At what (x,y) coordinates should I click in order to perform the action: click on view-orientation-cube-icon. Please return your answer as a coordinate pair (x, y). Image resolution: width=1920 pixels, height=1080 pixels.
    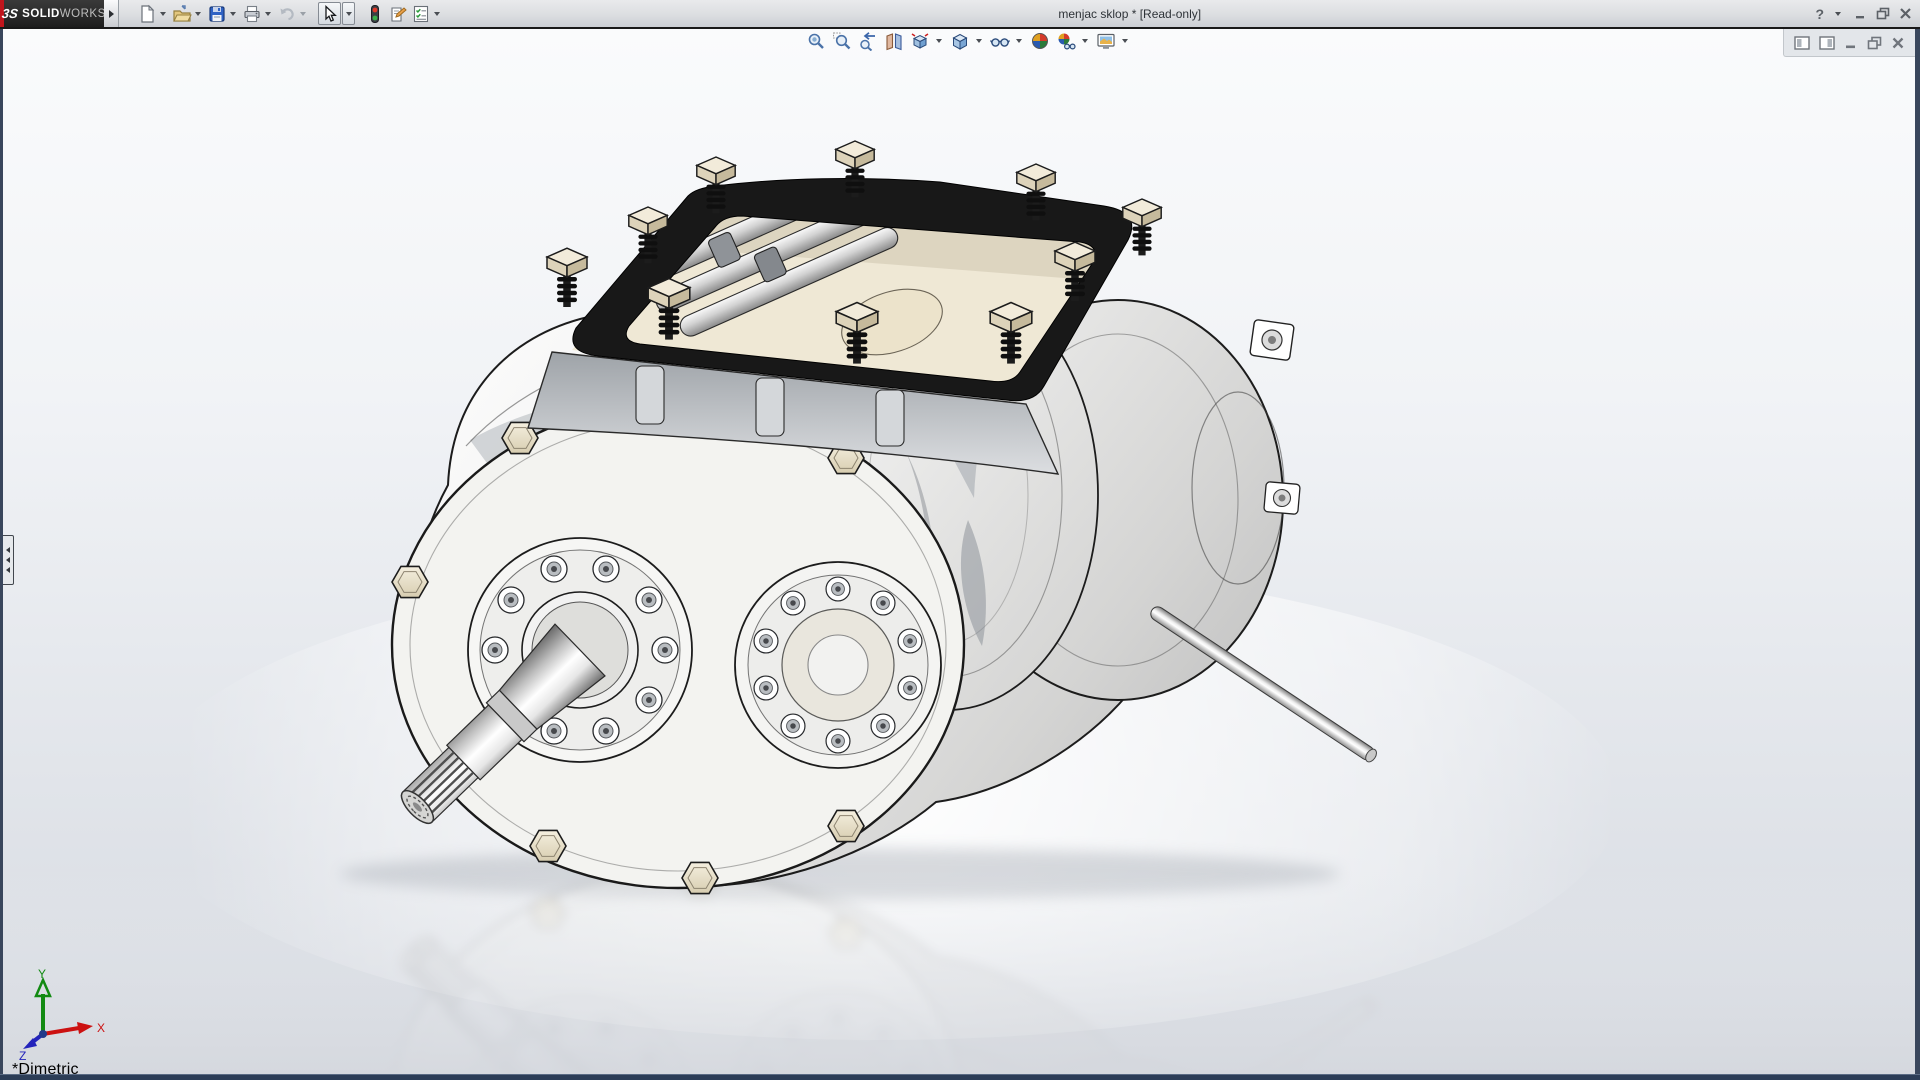
    Looking at the image, I should click on (920, 41).